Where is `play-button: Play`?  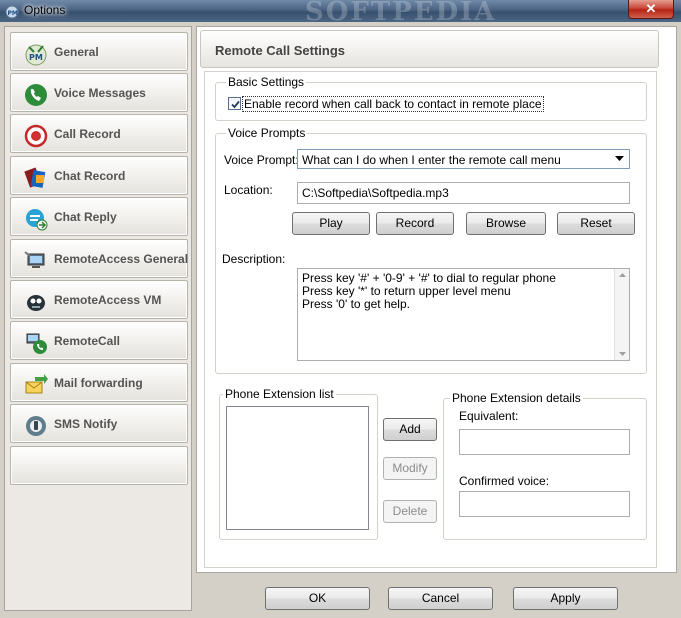 play-button: Play is located at coordinates (331, 223).